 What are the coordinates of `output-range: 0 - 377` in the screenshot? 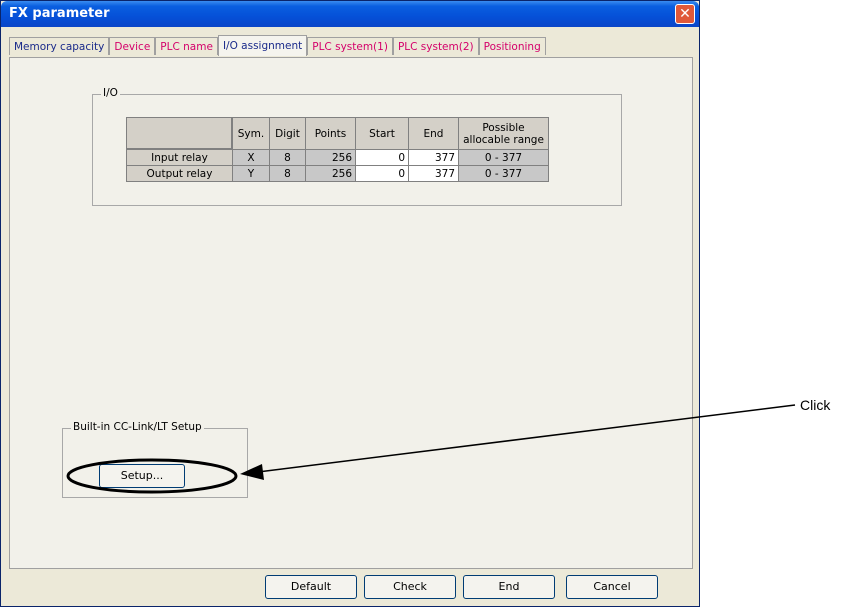 It's located at (503, 173).